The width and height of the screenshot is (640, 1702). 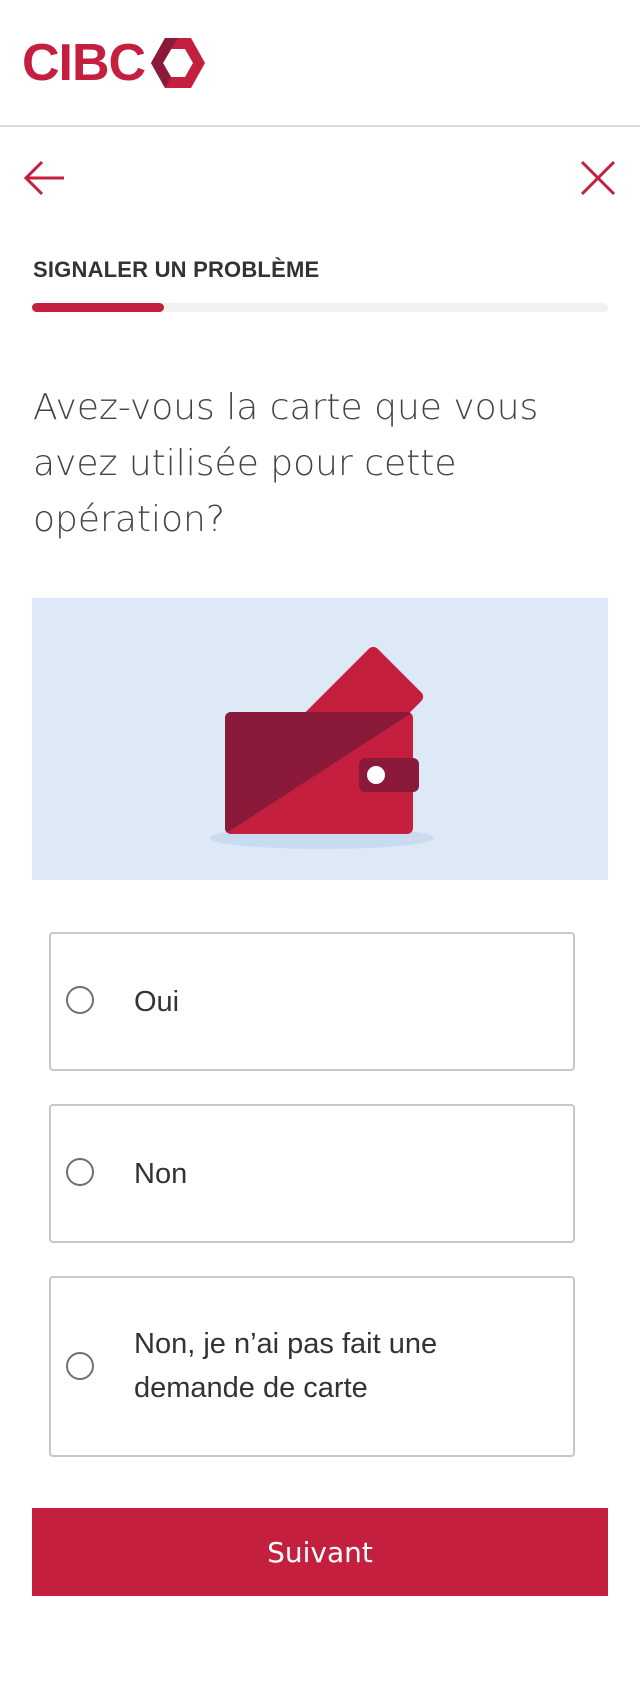 I want to click on option-label: Non, so click(x=161, y=1174).